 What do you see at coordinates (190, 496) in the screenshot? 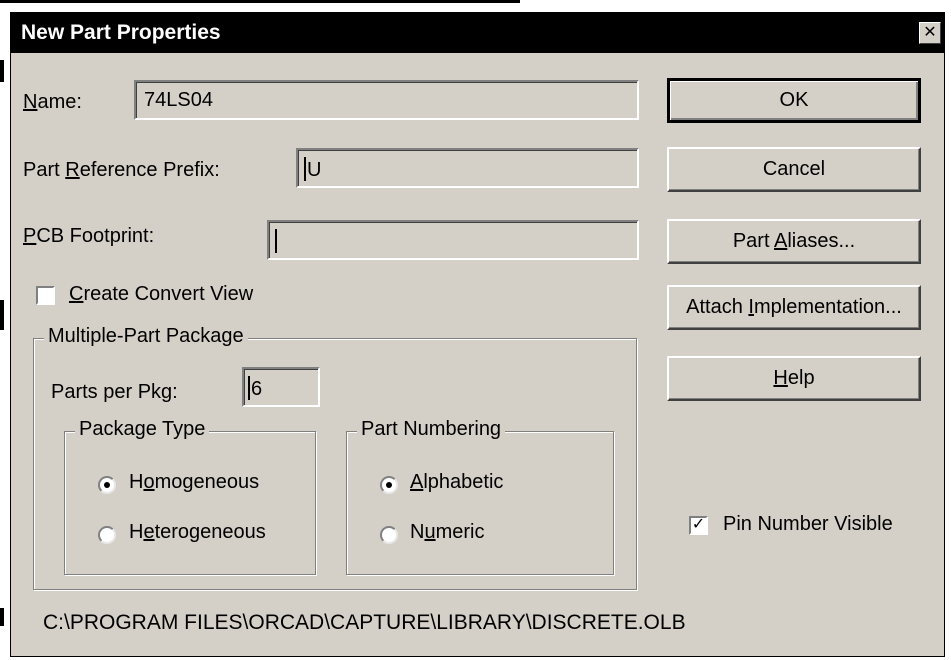
I see `package-type-group: Package Type Homogeneous Heterogeneous` at bounding box center [190, 496].